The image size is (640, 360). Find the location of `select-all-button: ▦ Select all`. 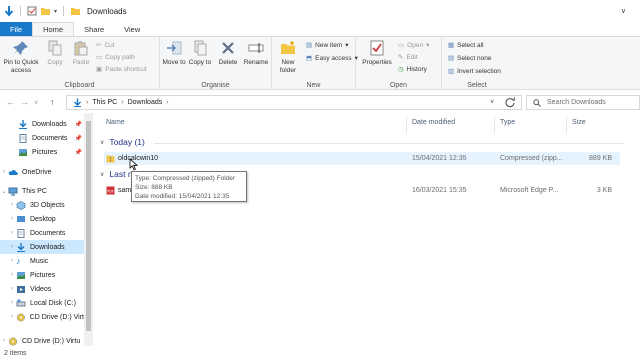

select-all-button: ▦ Select all is located at coordinates (466, 45).